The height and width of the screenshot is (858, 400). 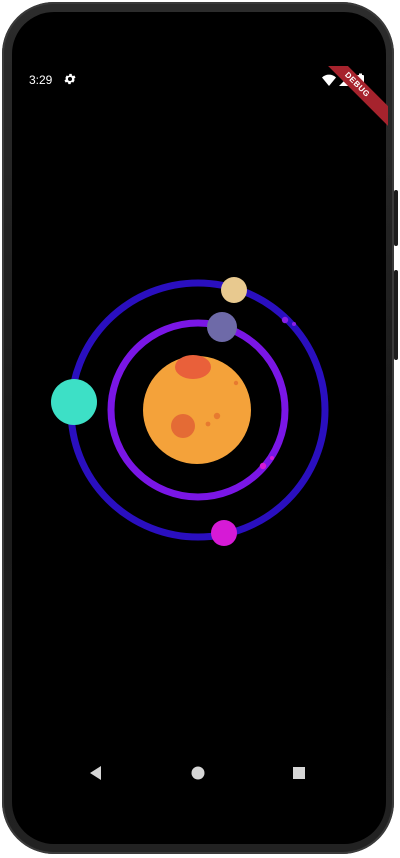 What do you see at coordinates (183, 426) in the screenshot?
I see `sun-crater-medium` at bounding box center [183, 426].